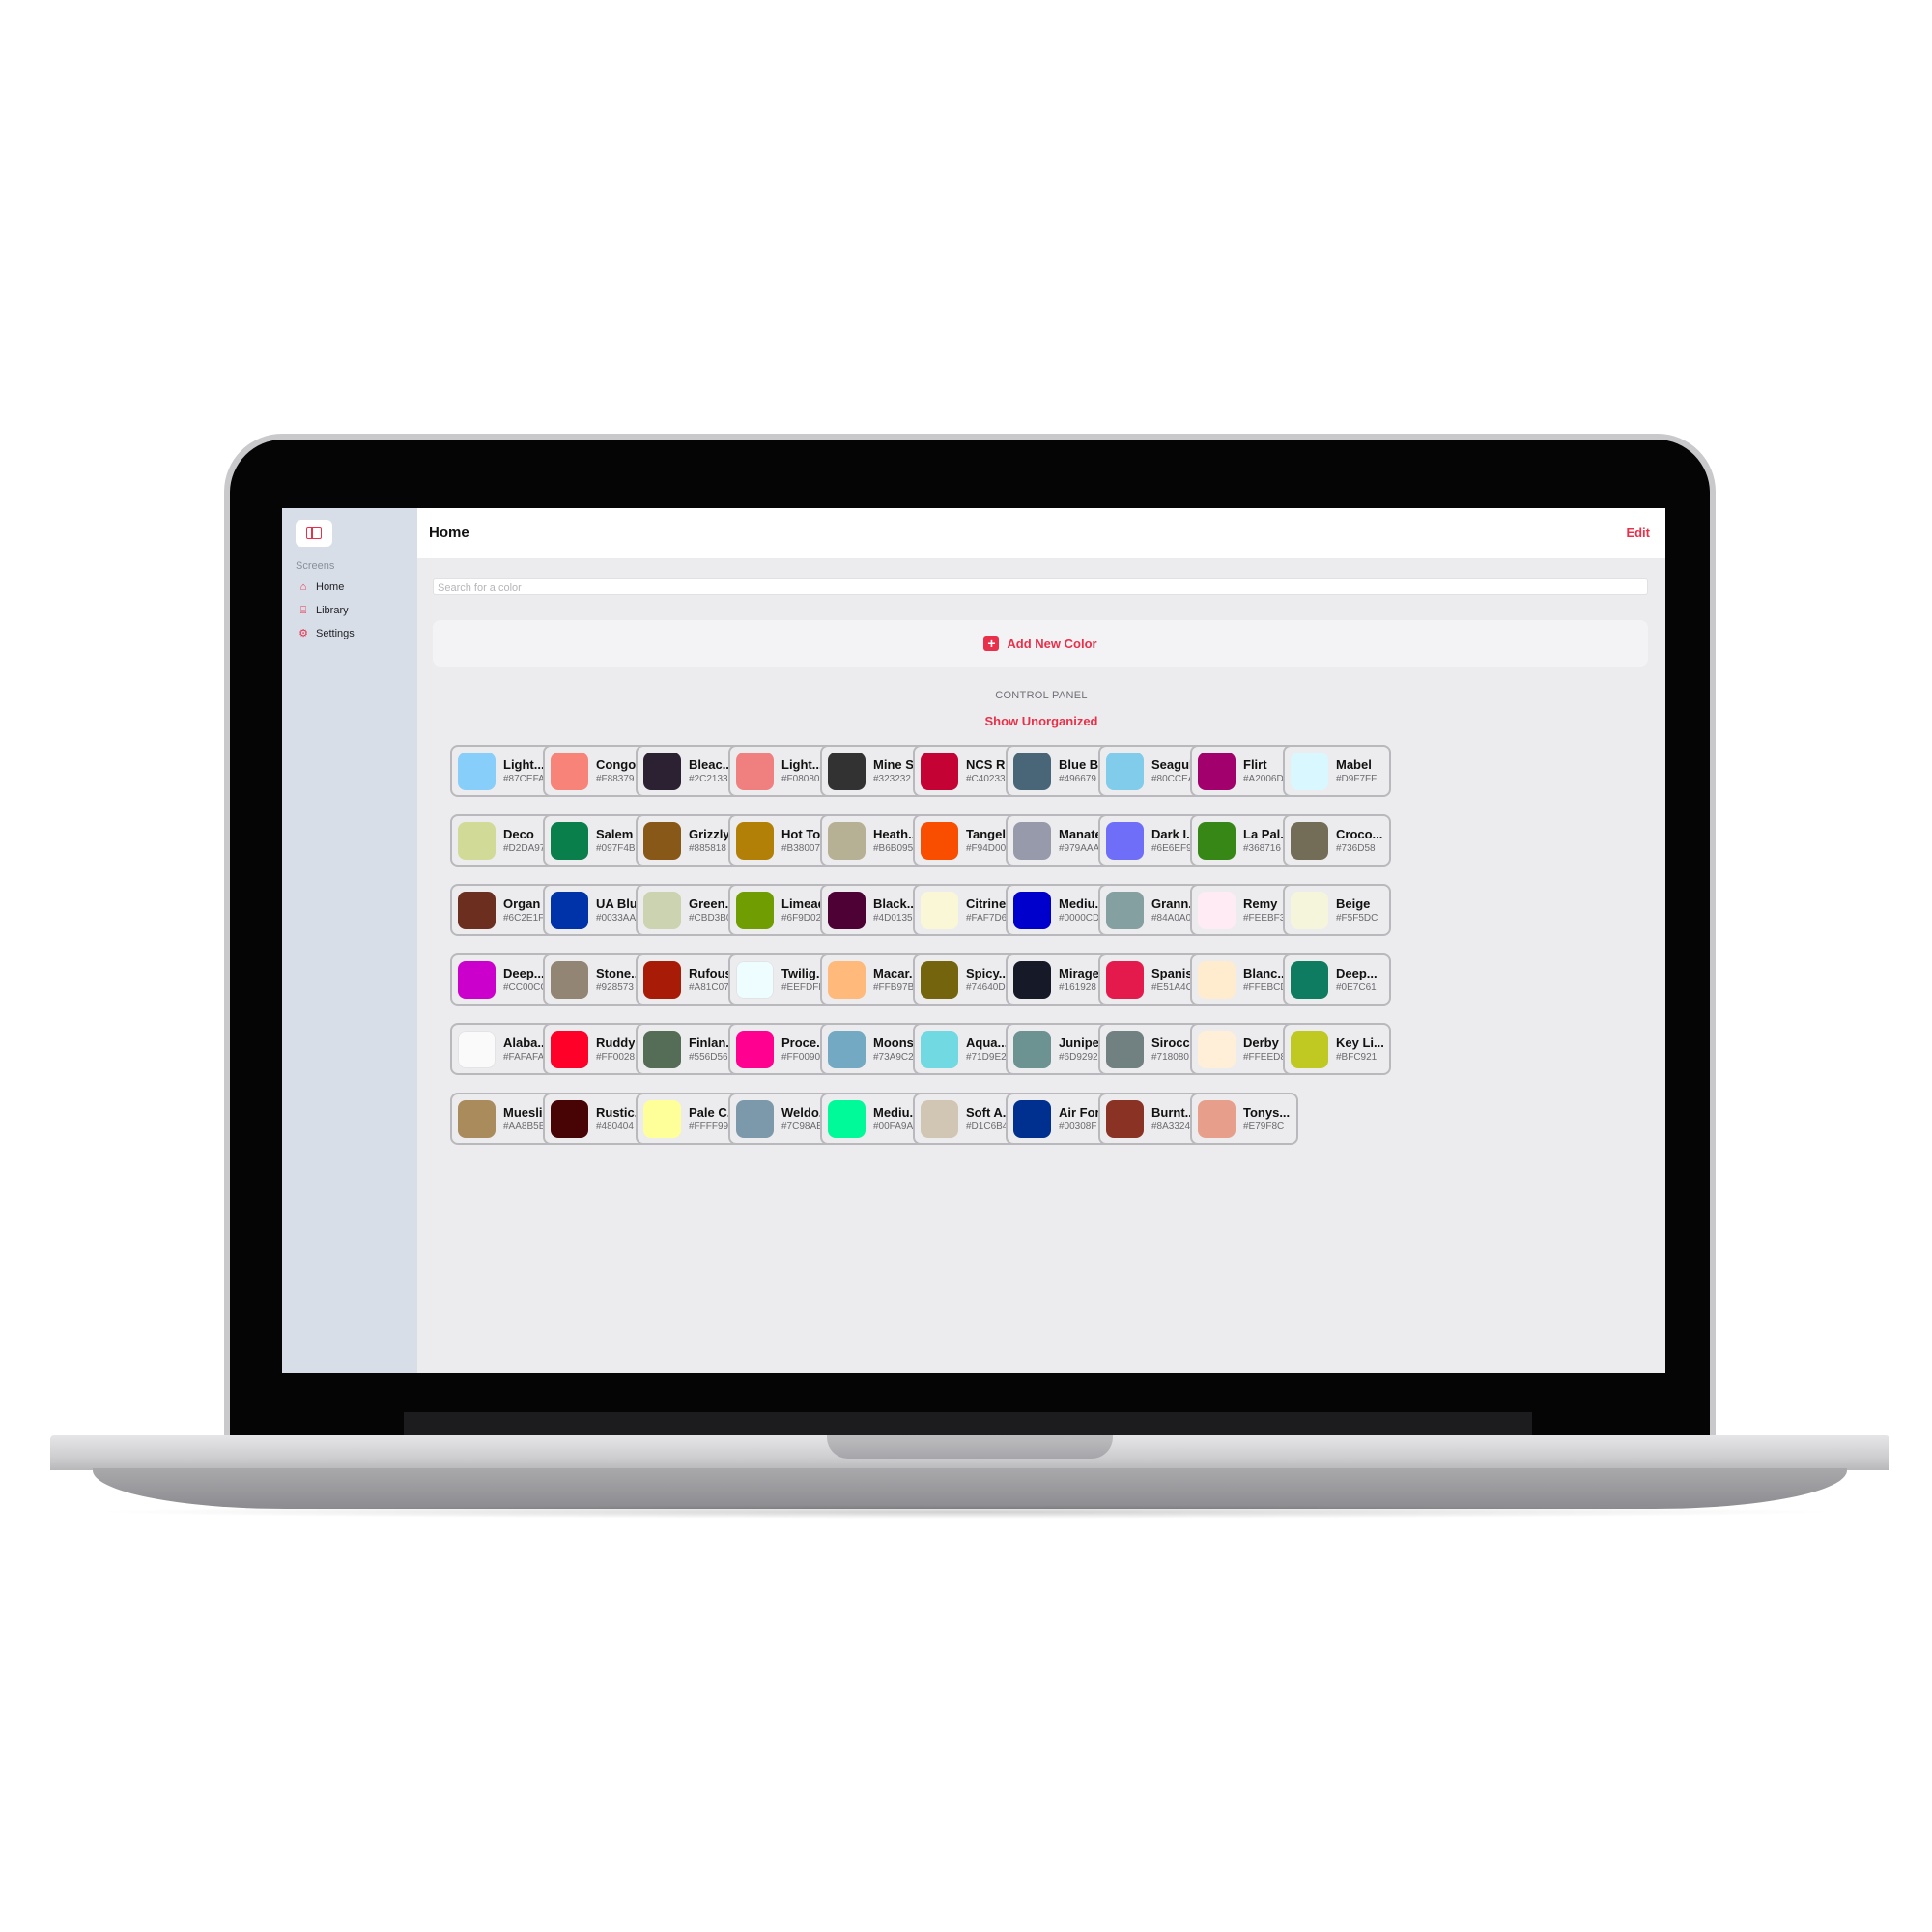 The height and width of the screenshot is (1932, 1932). I want to click on color-text: Muesli #AA8B5B, so click(524, 1118).